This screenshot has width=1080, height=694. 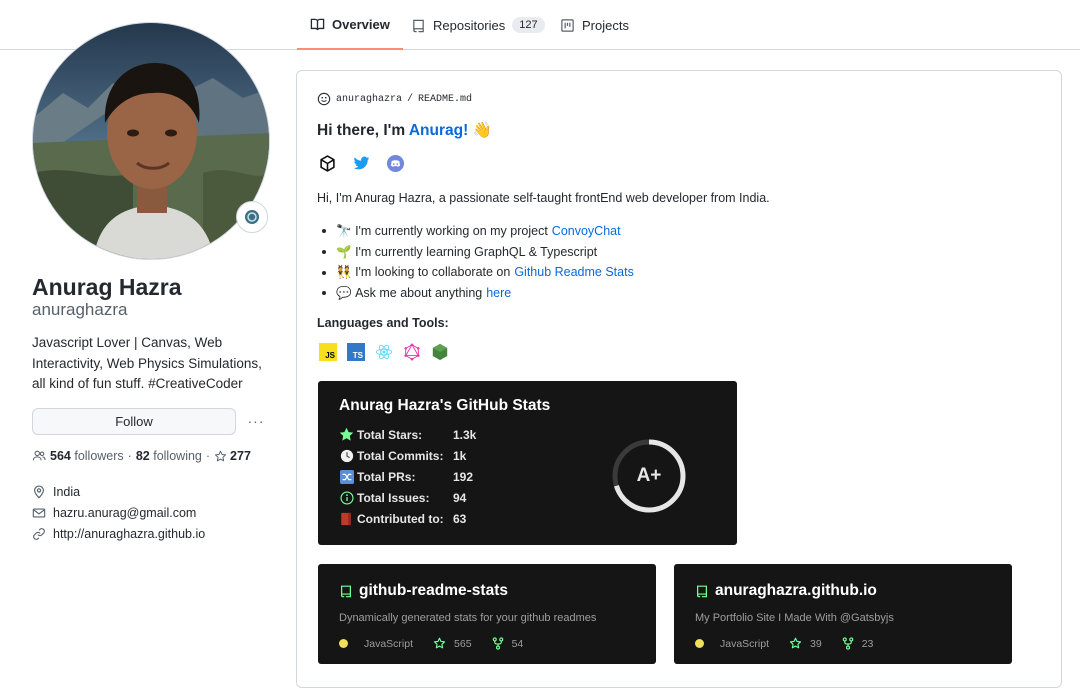 I want to click on react-icon, so click(x=384, y=352).